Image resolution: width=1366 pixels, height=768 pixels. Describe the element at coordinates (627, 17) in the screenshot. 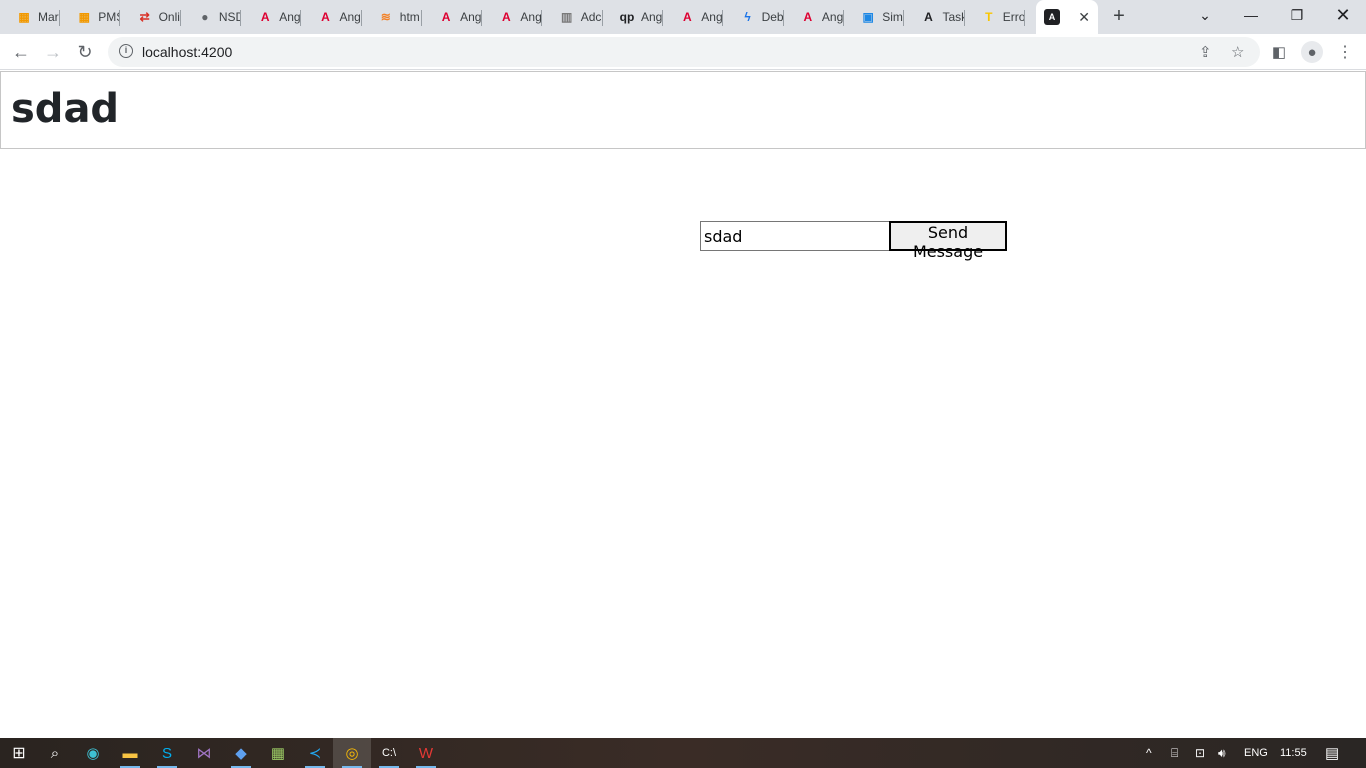

I see `qp-icon: qp` at that location.